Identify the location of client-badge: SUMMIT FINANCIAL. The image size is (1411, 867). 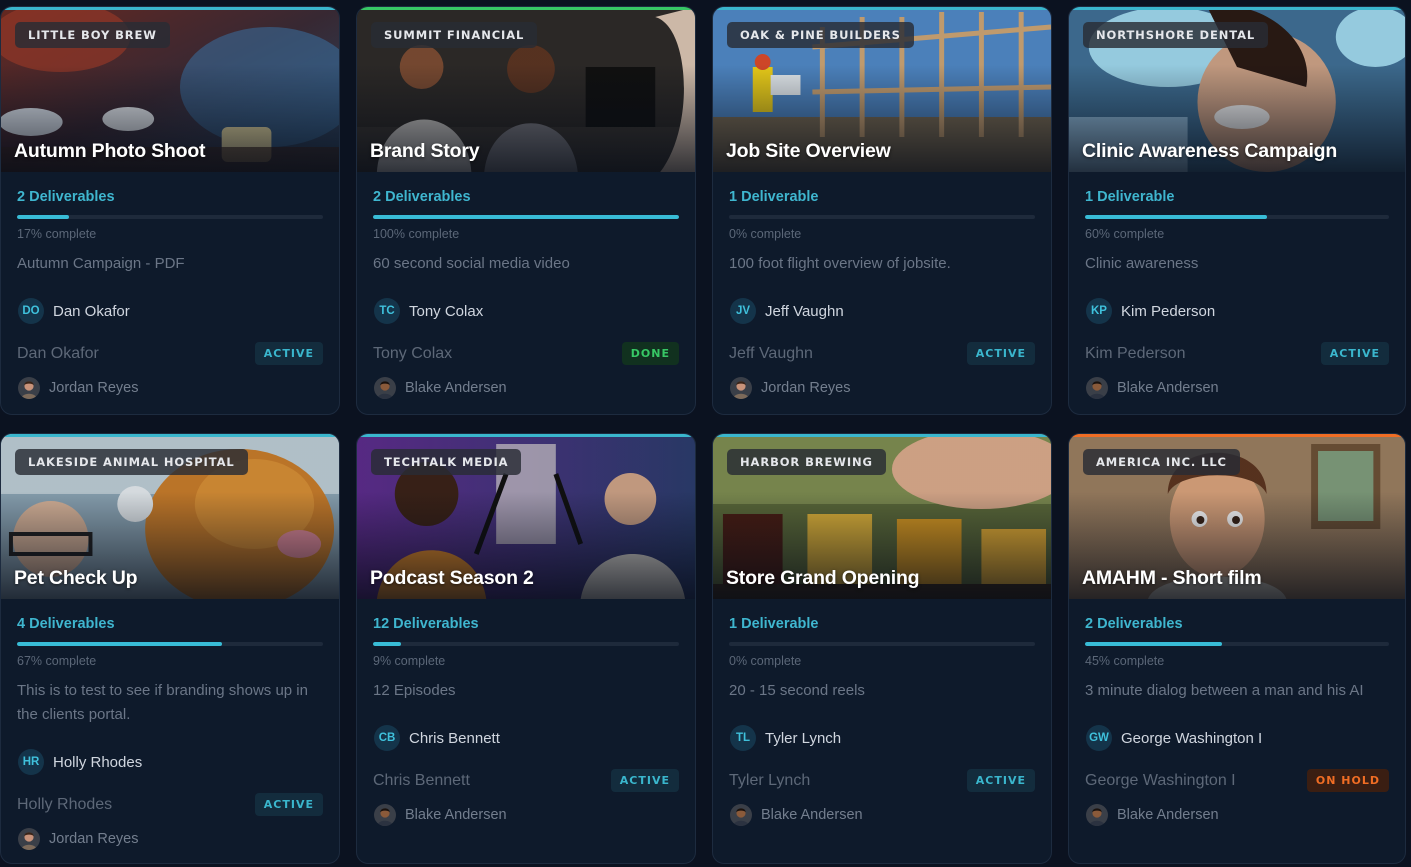
(454, 35).